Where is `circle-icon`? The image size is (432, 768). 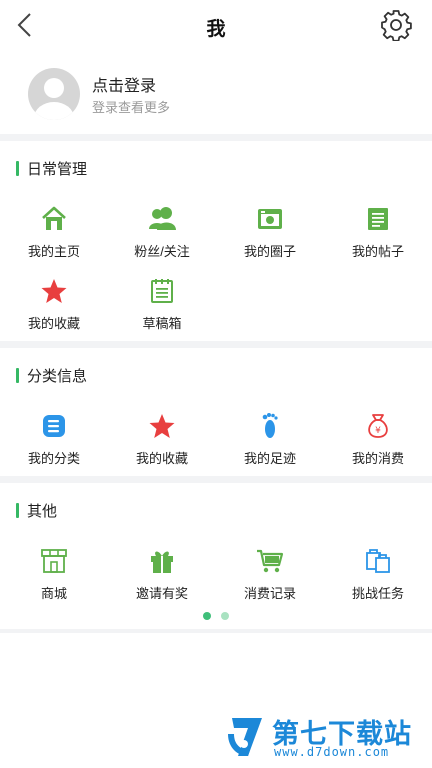 circle-icon is located at coordinates (270, 219).